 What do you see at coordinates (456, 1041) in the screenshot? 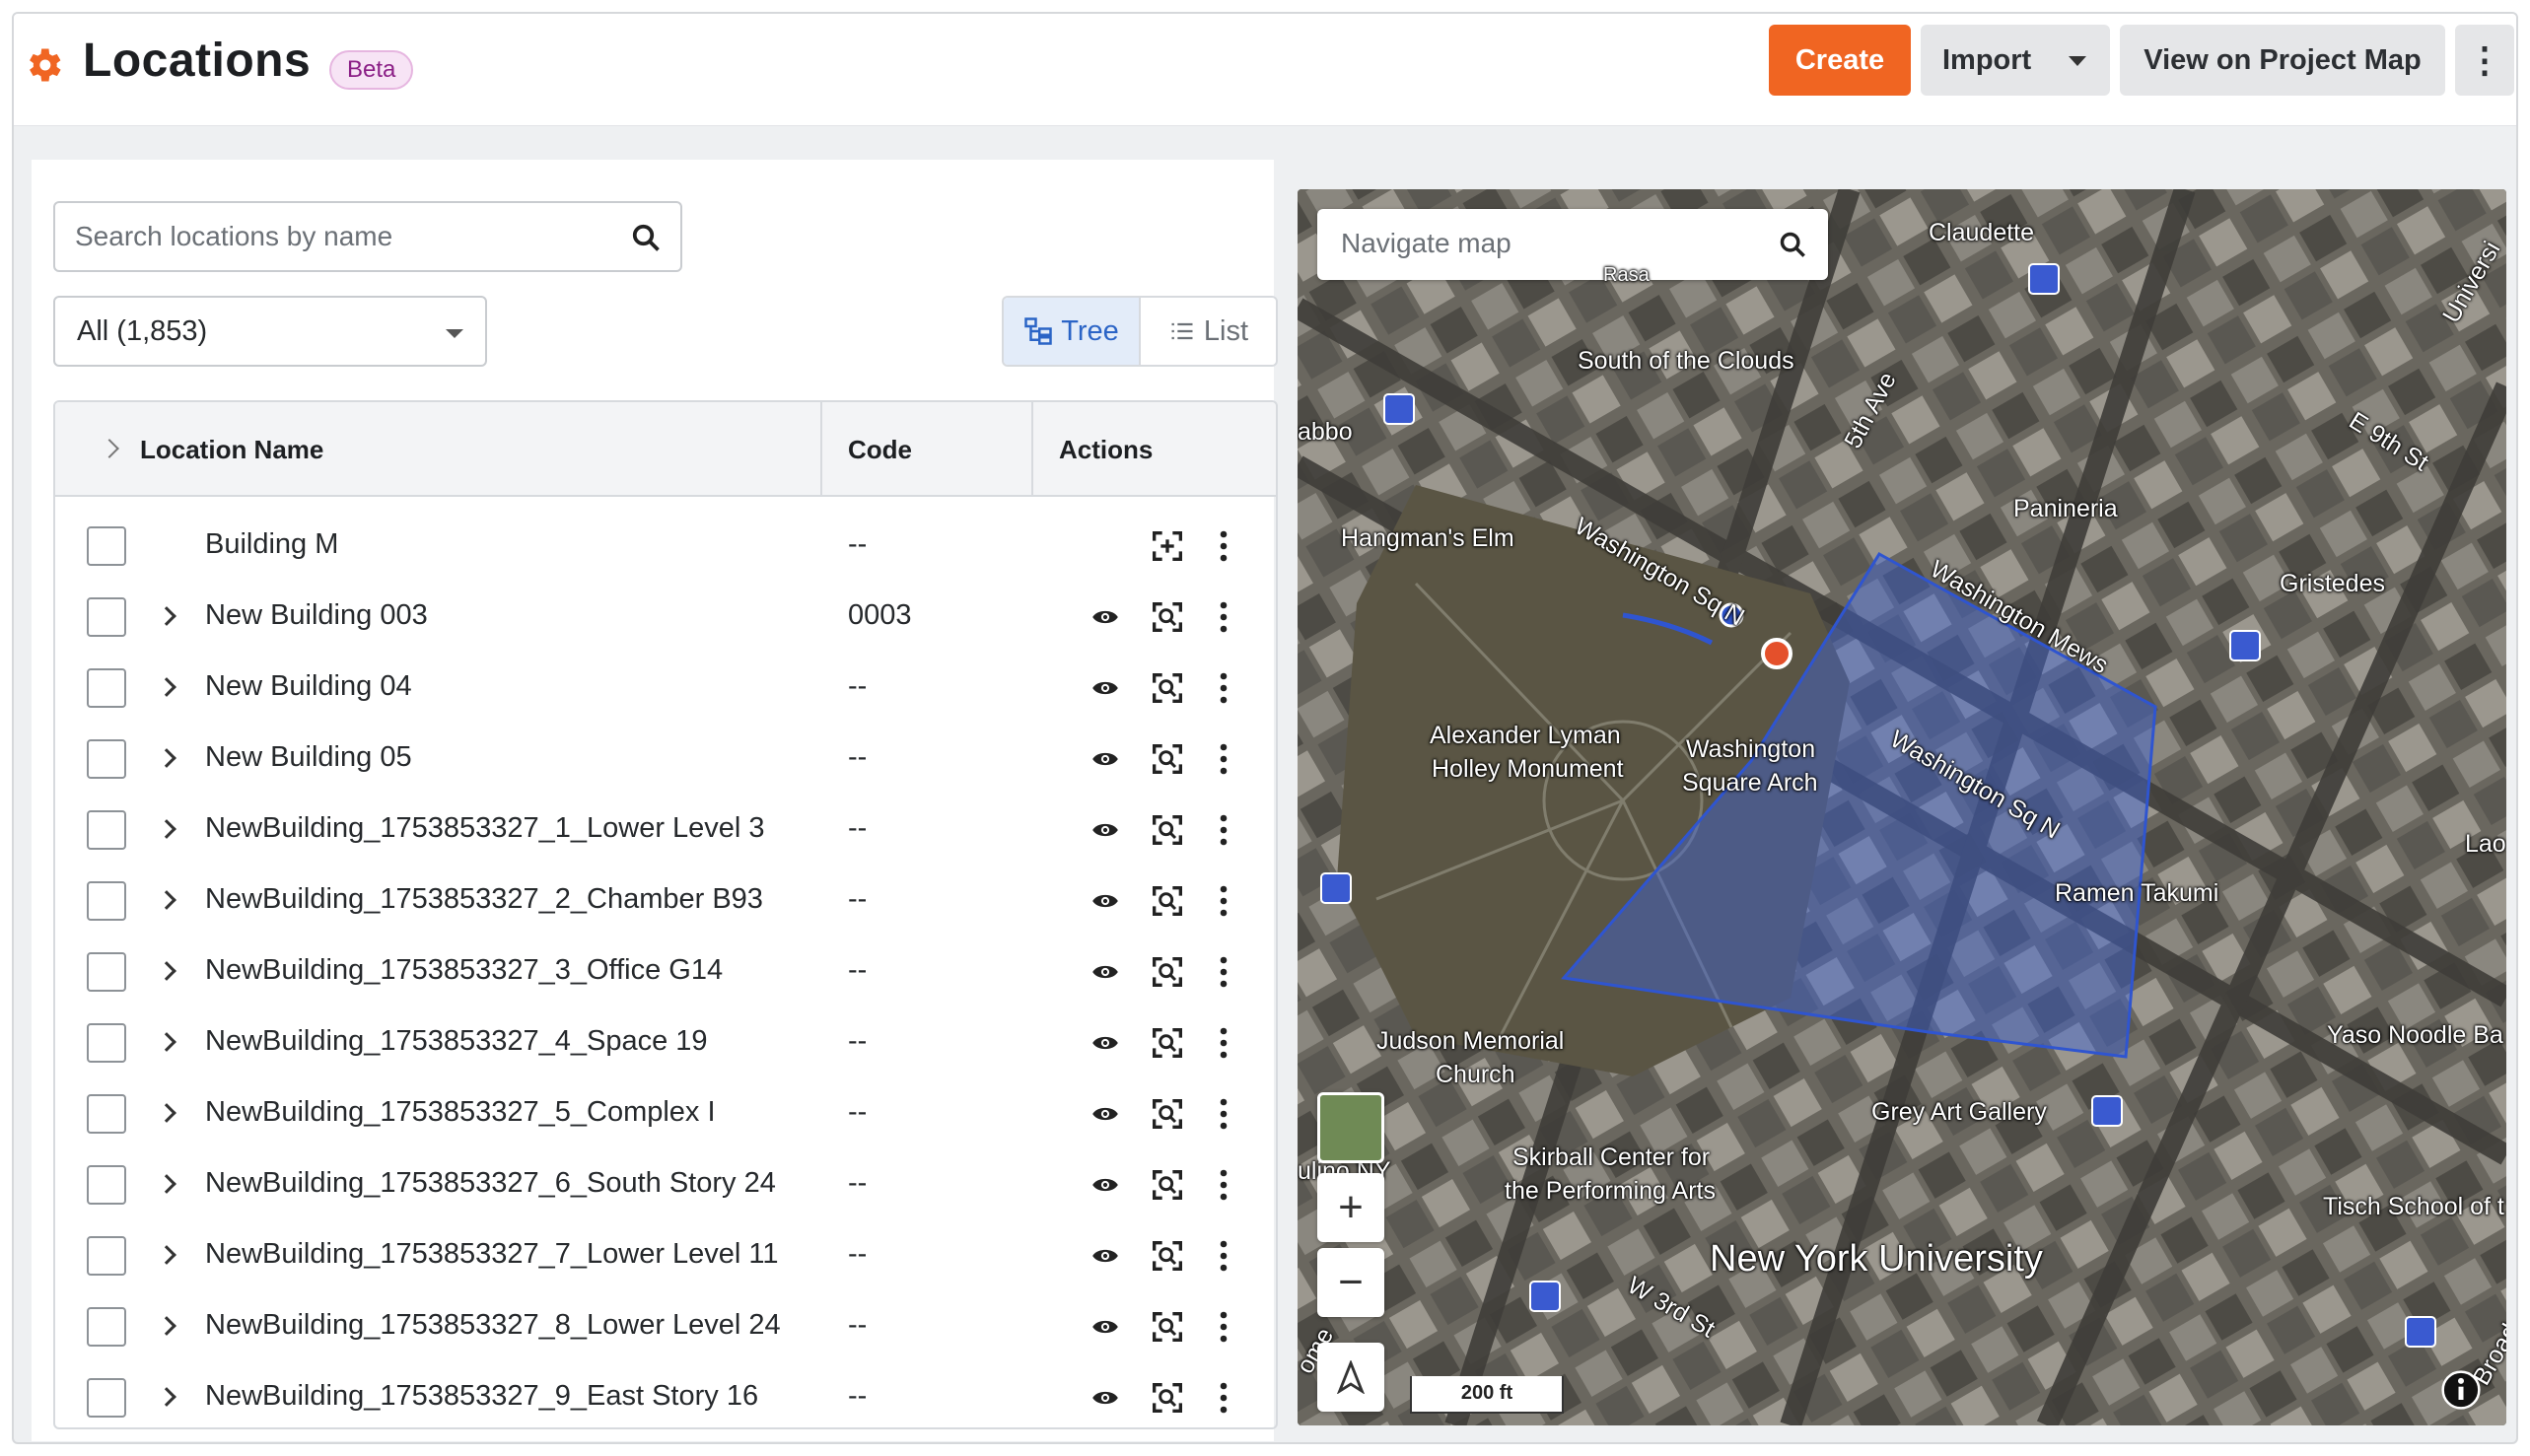
I see `location-name: NewBuilding_1753853327_4_Space 19` at bounding box center [456, 1041].